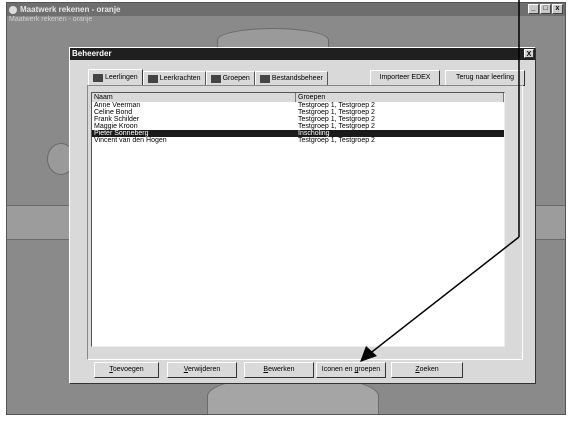  What do you see at coordinates (368, 354) in the screenshot?
I see `annotation-arrowhead` at bounding box center [368, 354].